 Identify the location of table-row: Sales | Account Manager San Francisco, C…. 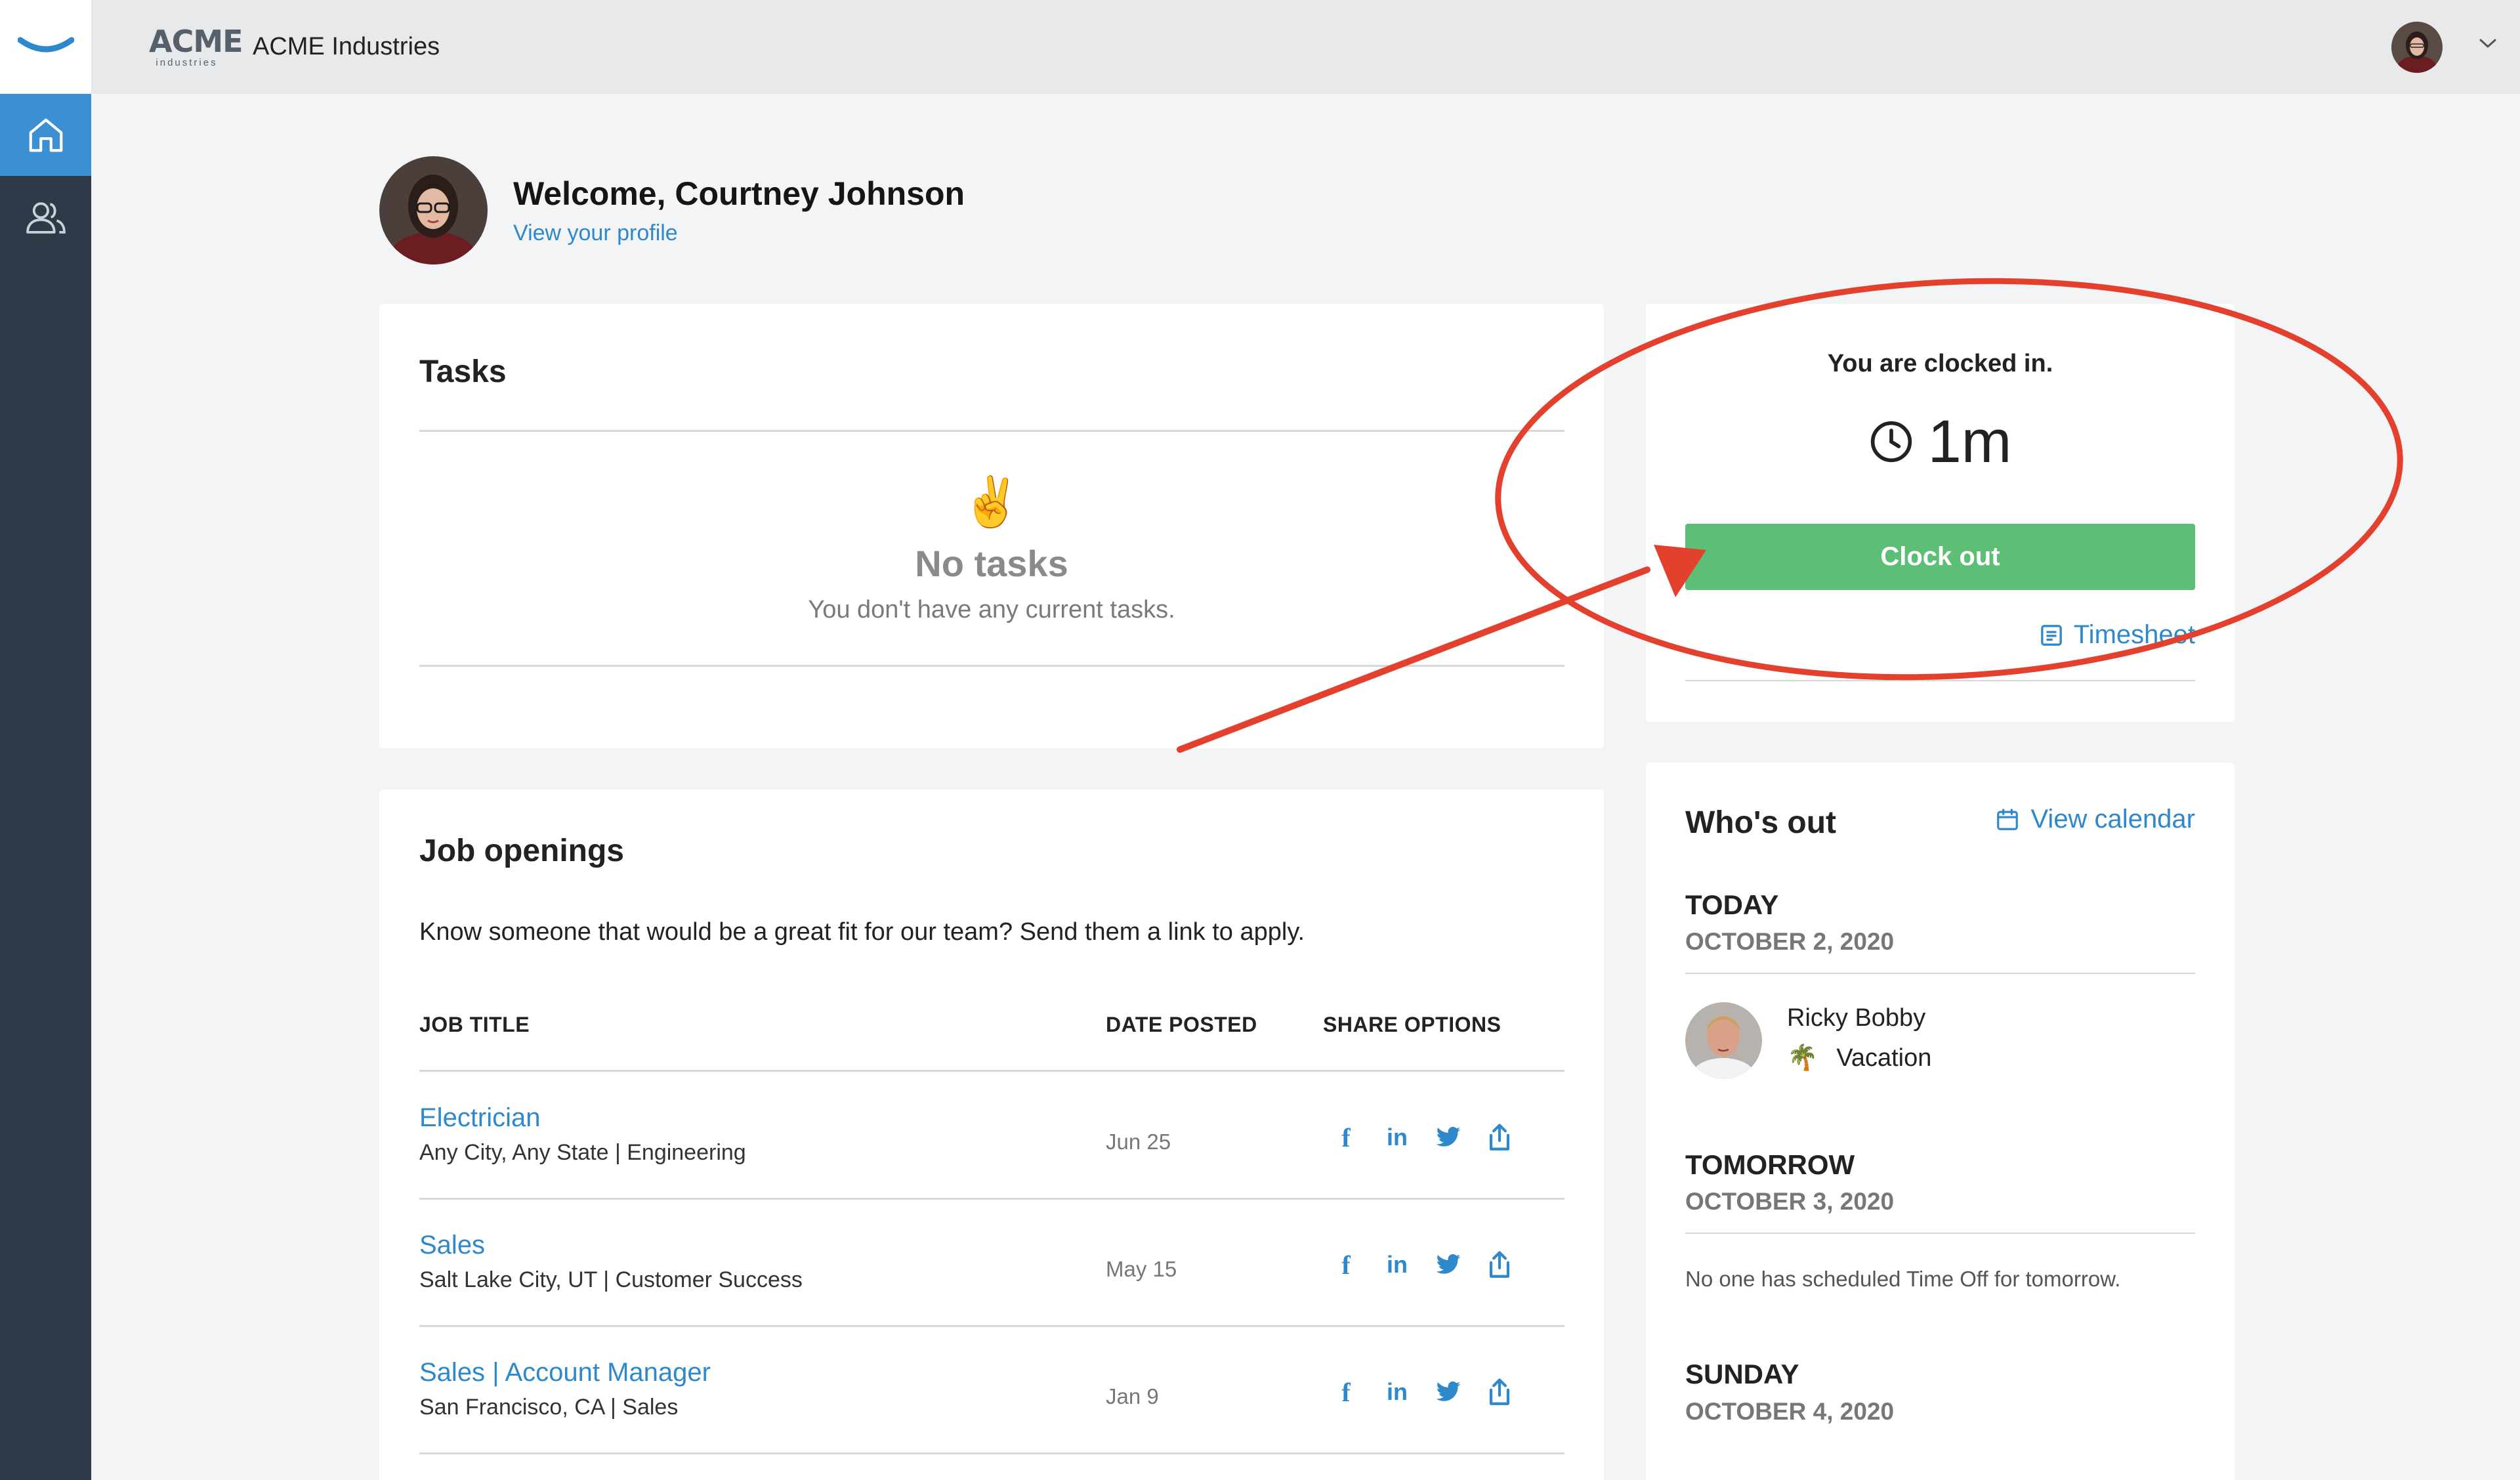
(991, 1390).